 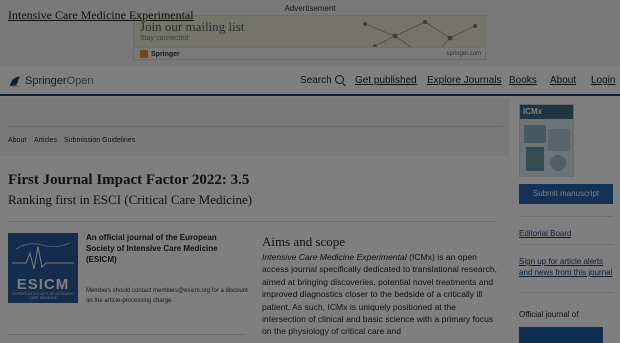 I want to click on esicm-sidebar-logo, so click(x=561, y=335).